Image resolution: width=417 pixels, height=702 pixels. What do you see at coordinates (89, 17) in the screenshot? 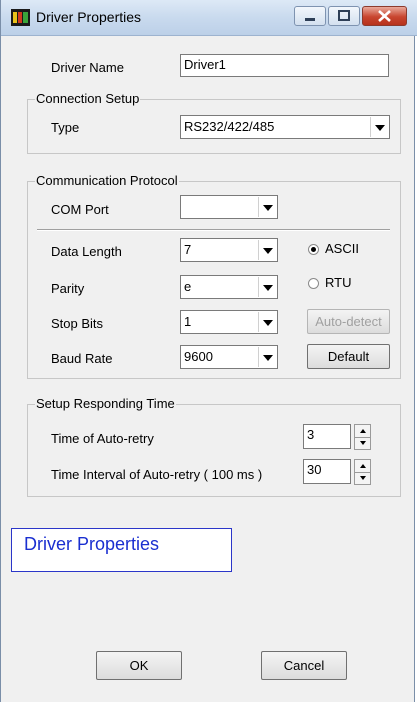
I see `window-title: Driver Properties` at bounding box center [89, 17].